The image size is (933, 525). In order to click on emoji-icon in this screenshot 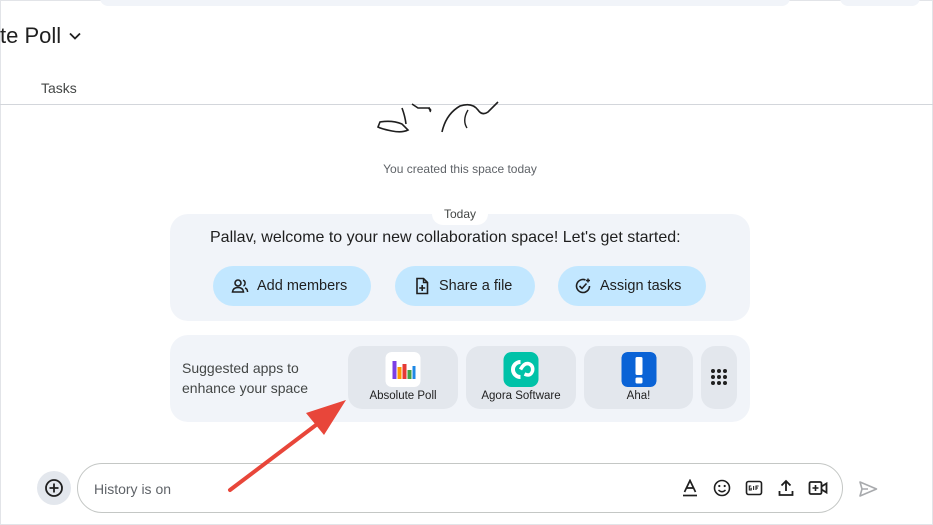, I will do `click(722, 488)`.